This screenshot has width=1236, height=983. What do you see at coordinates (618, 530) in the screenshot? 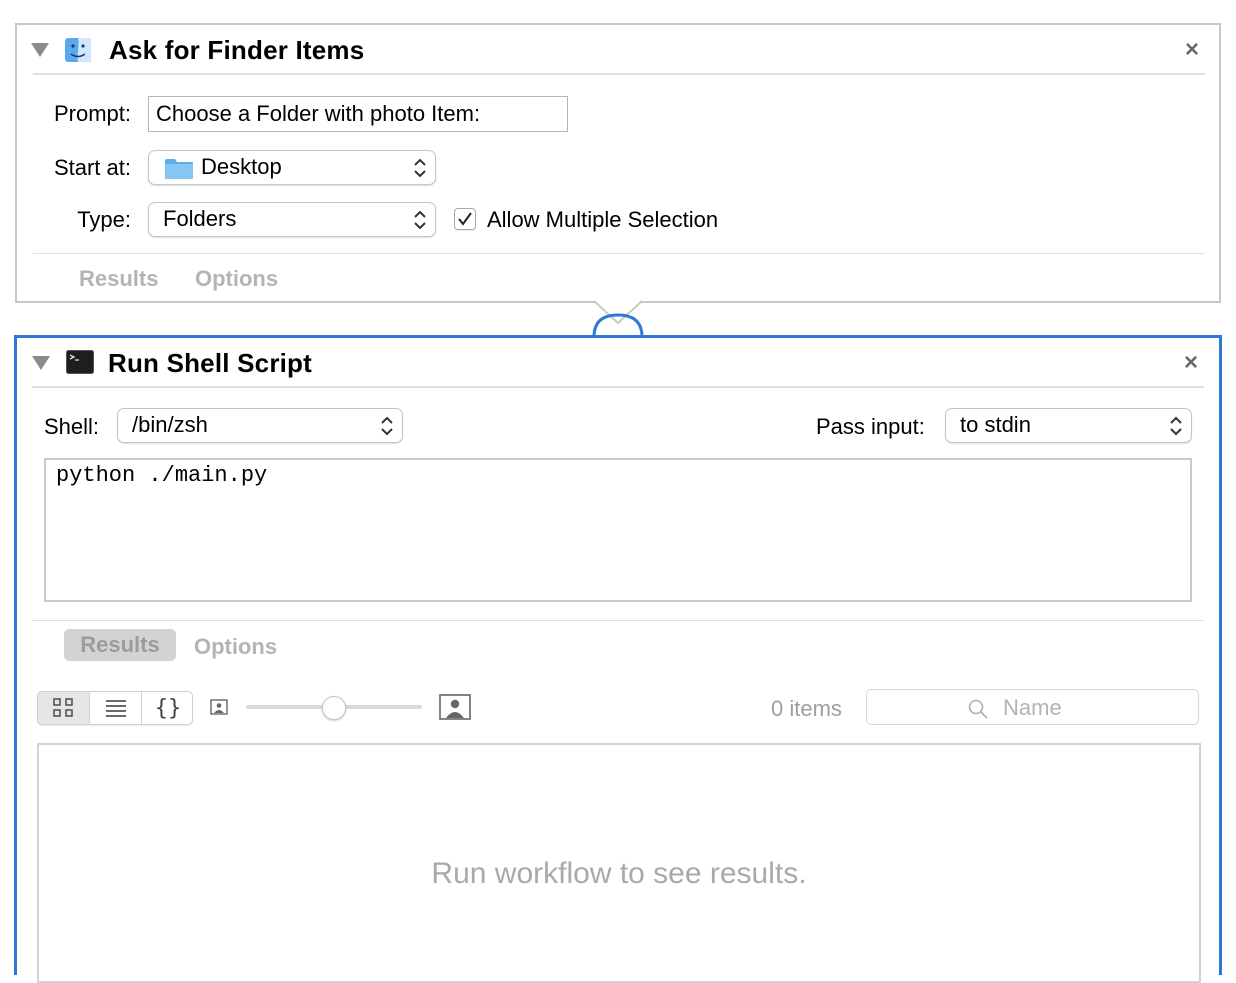
I see `script-editor: python ./main.py` at bounding box center [618, 530].